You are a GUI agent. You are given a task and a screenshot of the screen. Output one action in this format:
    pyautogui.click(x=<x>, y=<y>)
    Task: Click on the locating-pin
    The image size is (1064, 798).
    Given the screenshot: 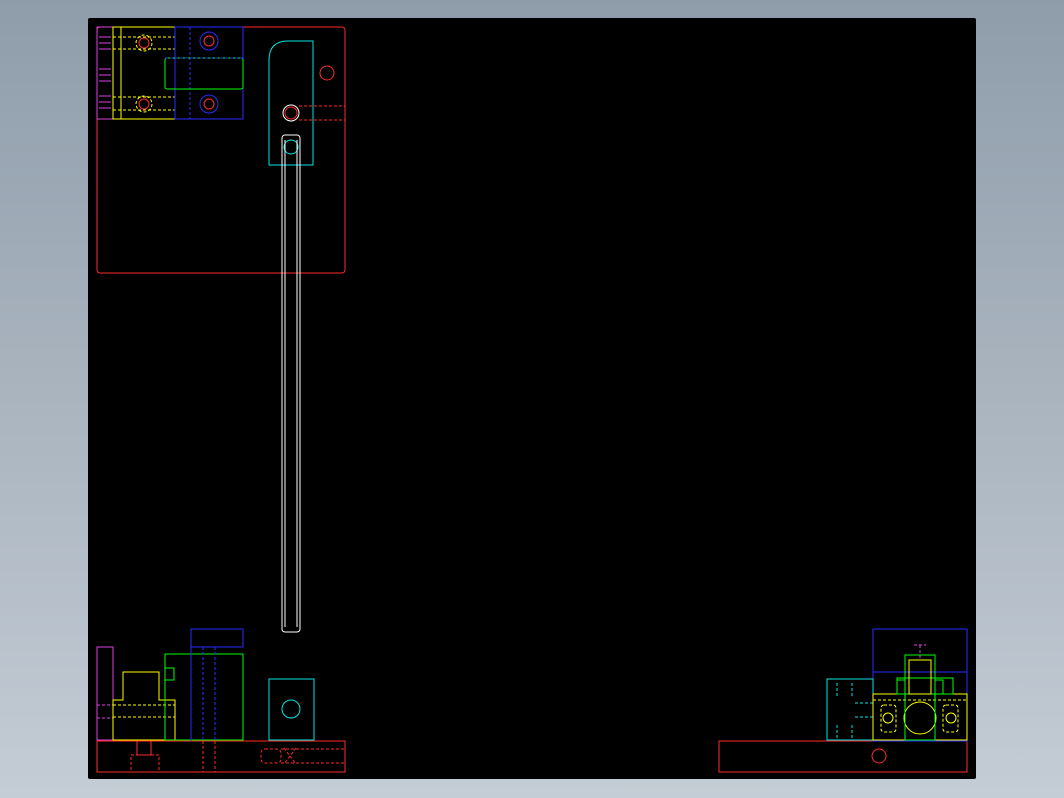 What is the action you would take?
    pyautogui.click(x=327, y=73)
    